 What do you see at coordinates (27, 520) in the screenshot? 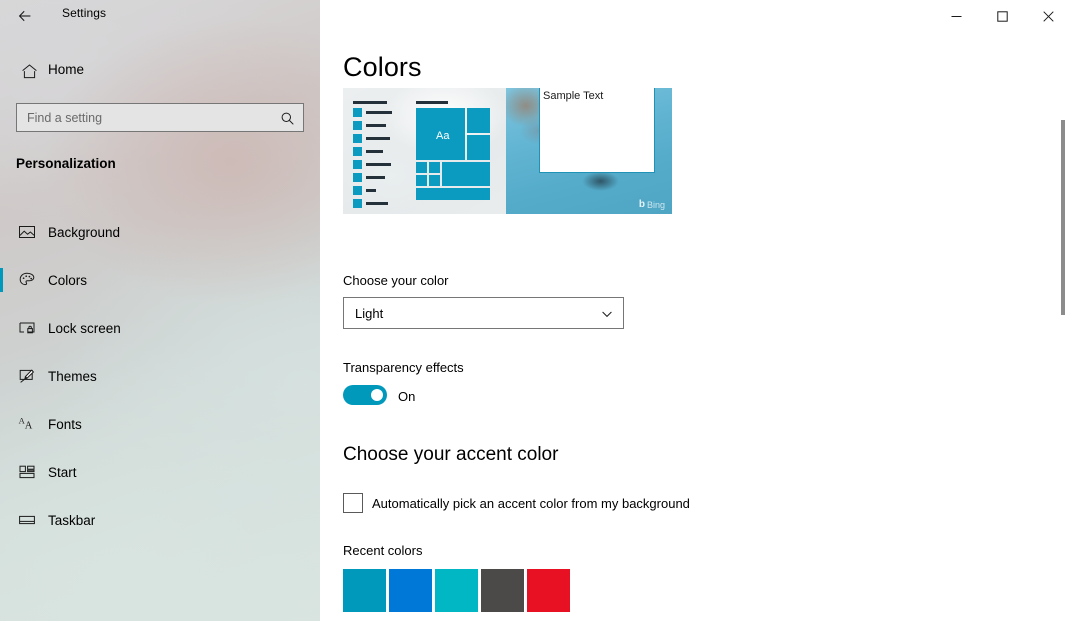
I see `taskbar-icon` at bounding box center [27, 520].